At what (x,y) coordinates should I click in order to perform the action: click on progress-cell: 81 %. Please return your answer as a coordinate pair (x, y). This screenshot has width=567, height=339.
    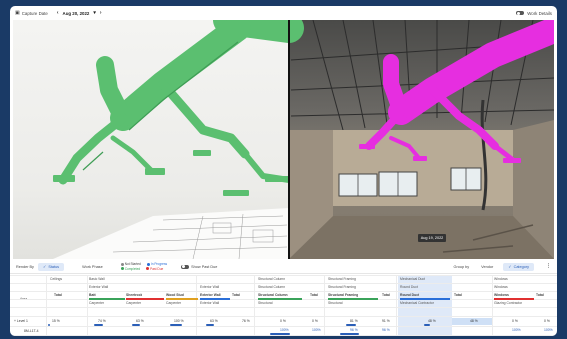
    Looking at the image, I should click on (354, 321).